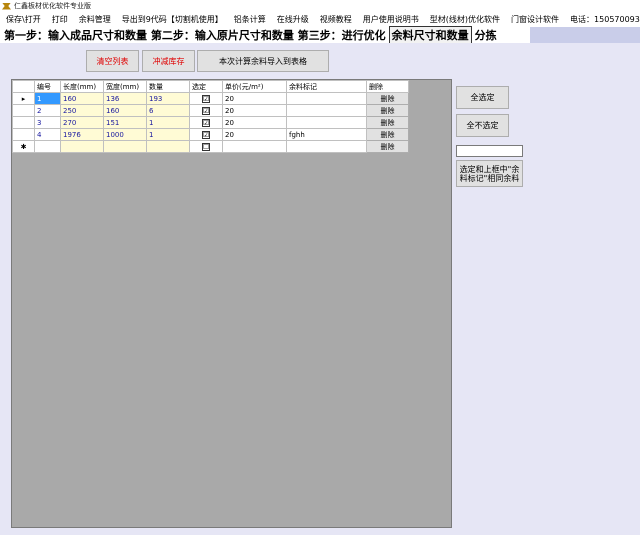 This screenshot has width=640, height=535. Describe the element at coordinates (47, 122) in the screenshot. I see `cell-id: 3` at that location.